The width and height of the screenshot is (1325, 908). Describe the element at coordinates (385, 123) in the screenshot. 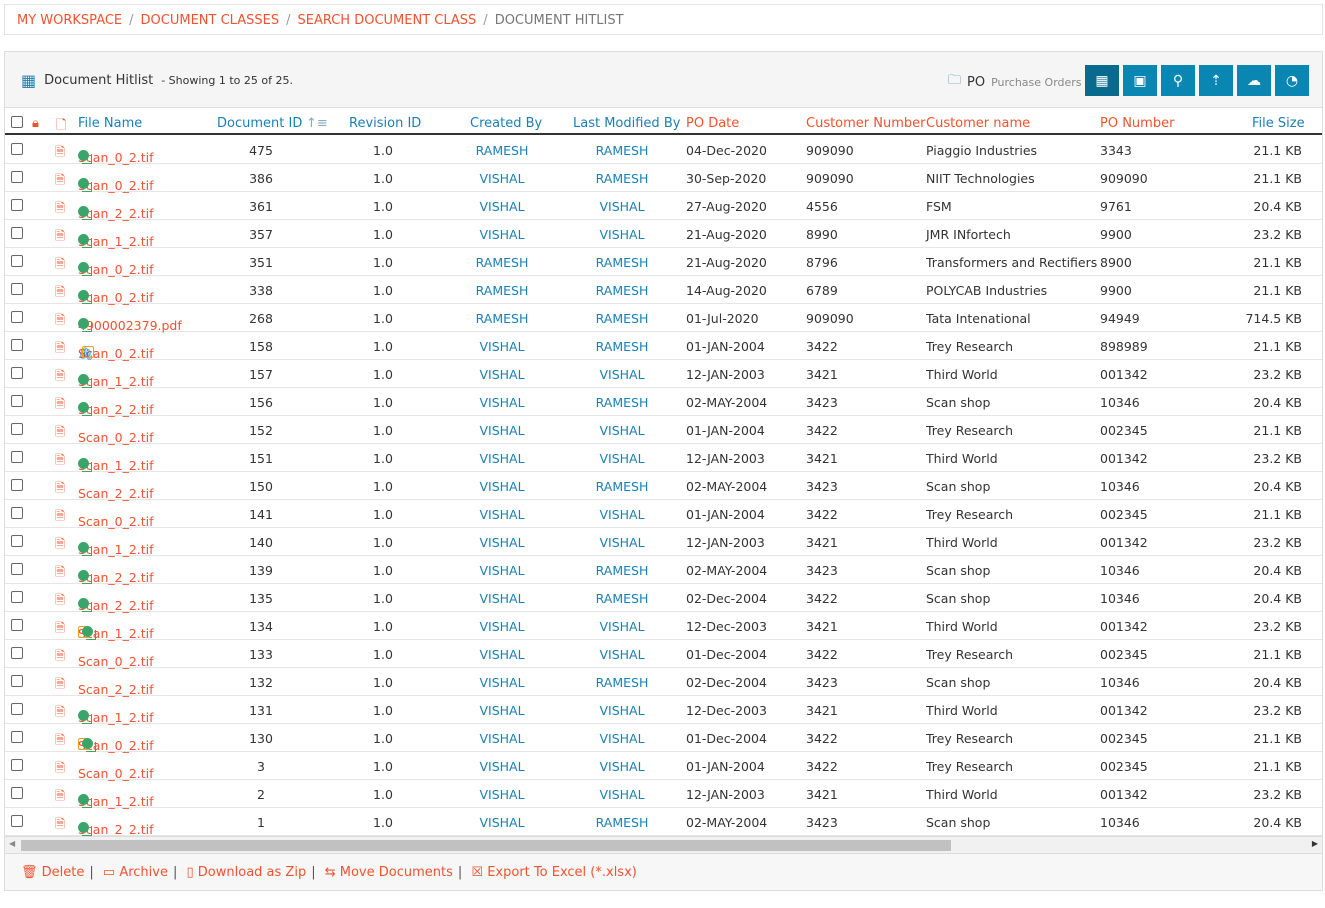

I see `col-revision-id: Revision ID` at that location.